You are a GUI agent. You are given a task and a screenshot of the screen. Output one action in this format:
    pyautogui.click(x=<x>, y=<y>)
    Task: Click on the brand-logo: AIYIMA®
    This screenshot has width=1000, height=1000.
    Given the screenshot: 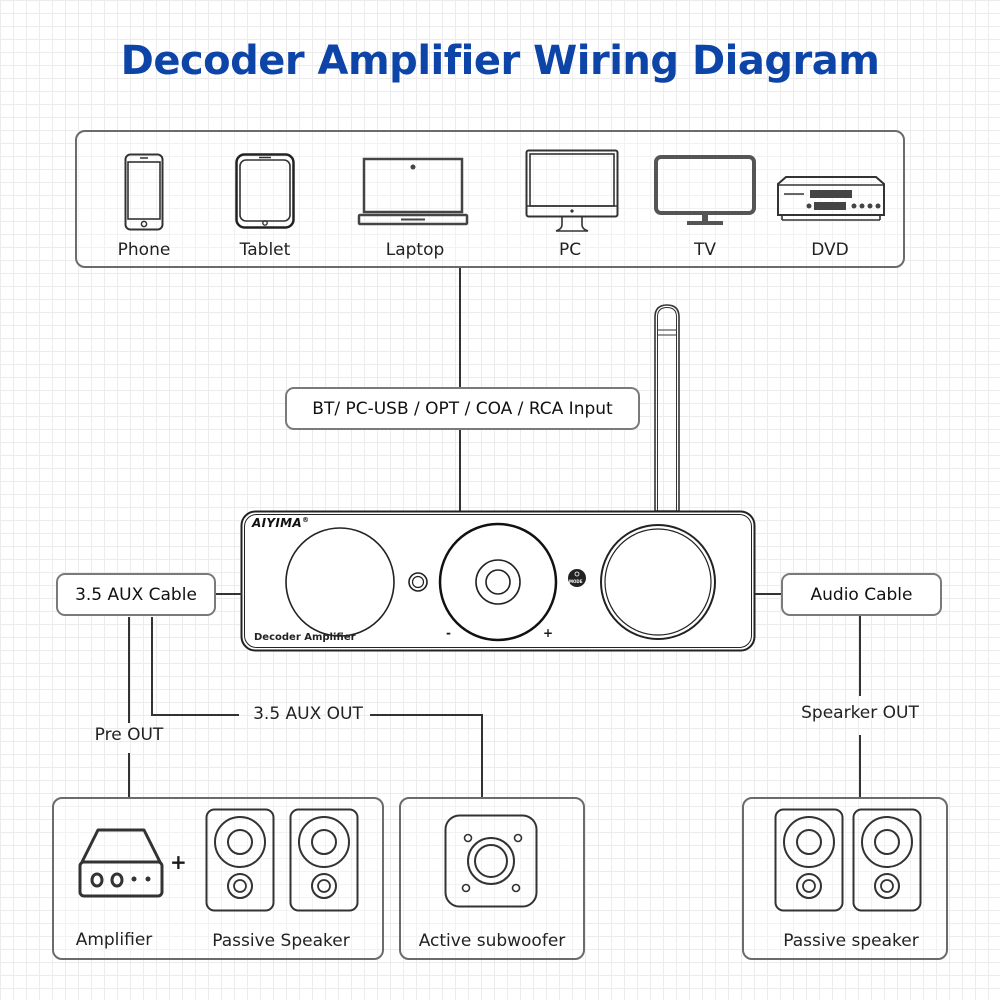 What is the action you would take?
    pyautogui.click(x=280, y=523)
    